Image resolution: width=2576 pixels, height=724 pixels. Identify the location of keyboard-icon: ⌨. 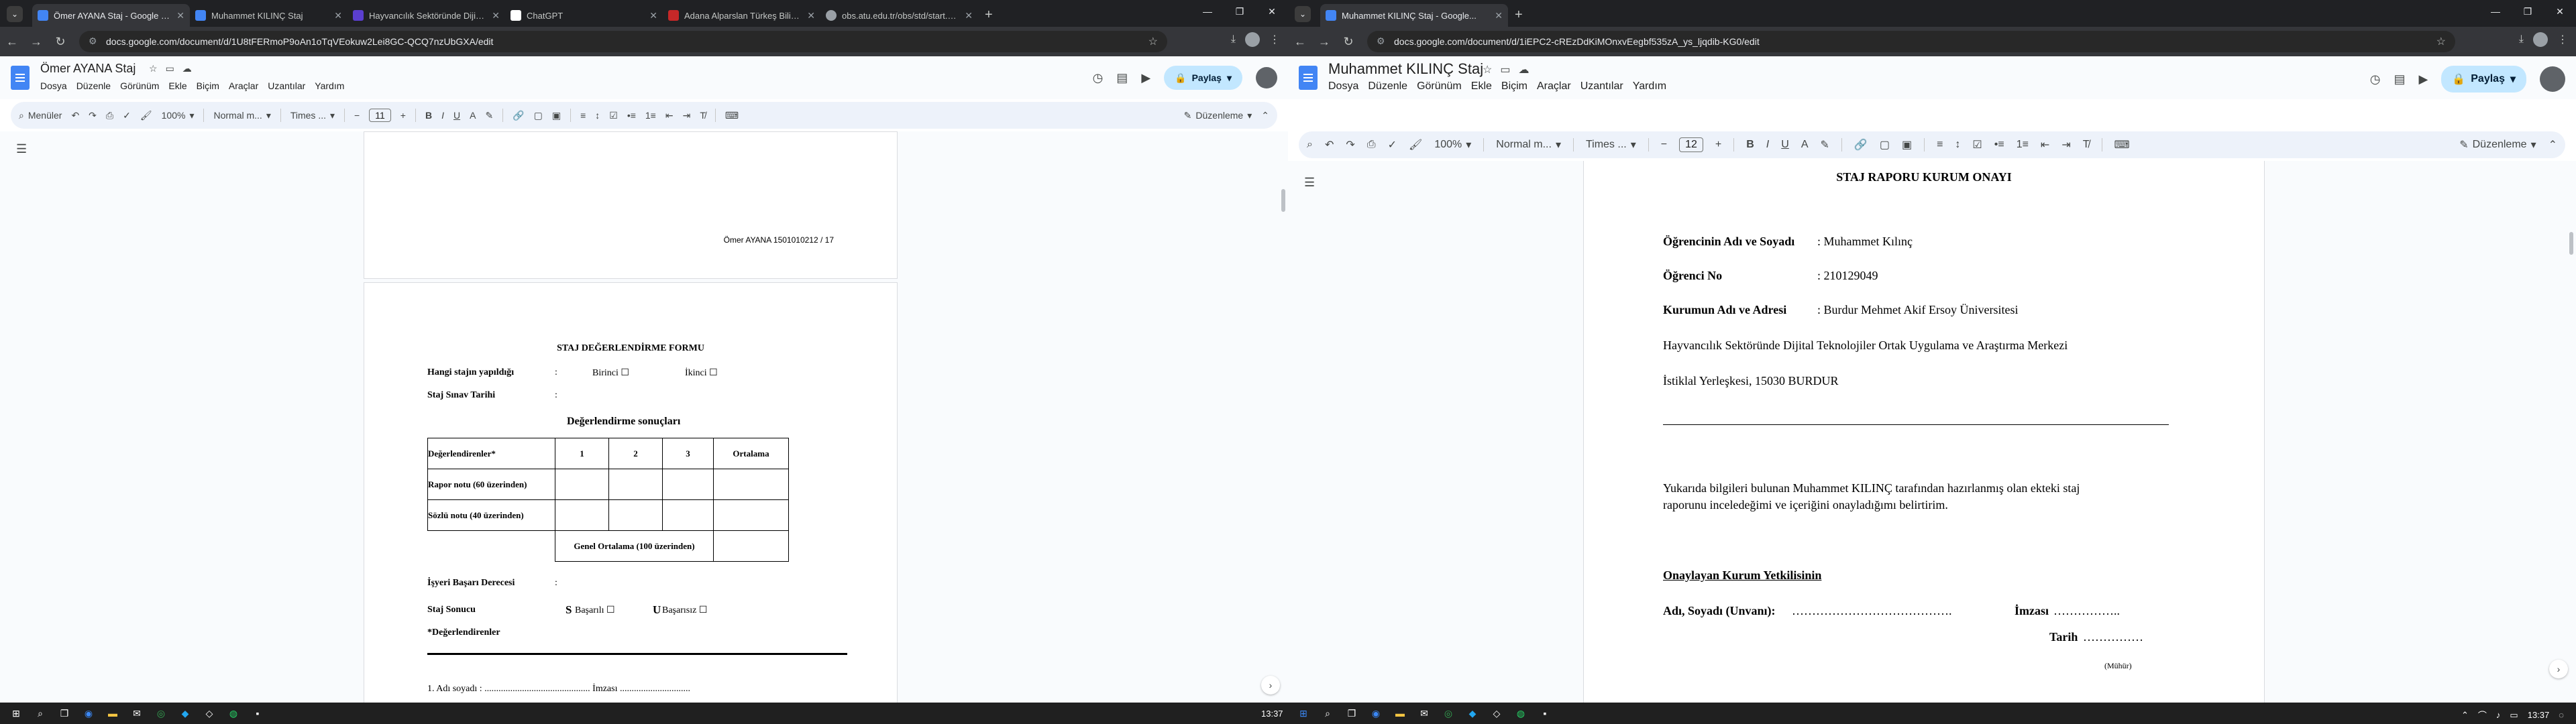
(732, 115).